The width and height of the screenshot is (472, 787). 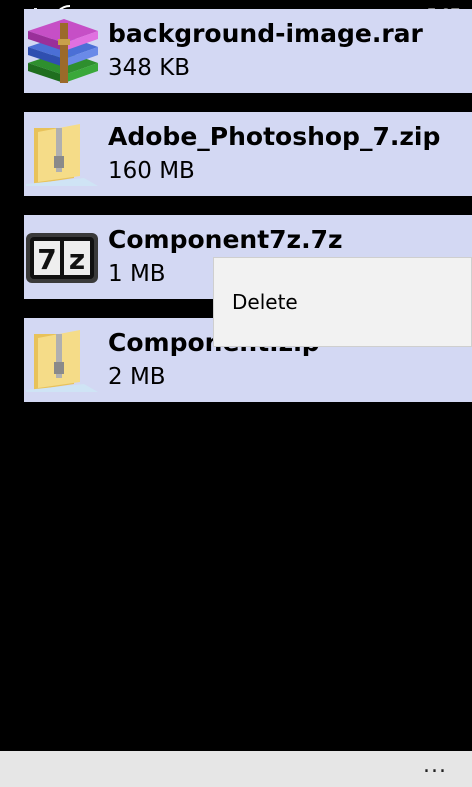 What do you see at coordinates (137, 274) in the screenshot?
I see `file-size: 1 MB` at bounding box center [137, 274].